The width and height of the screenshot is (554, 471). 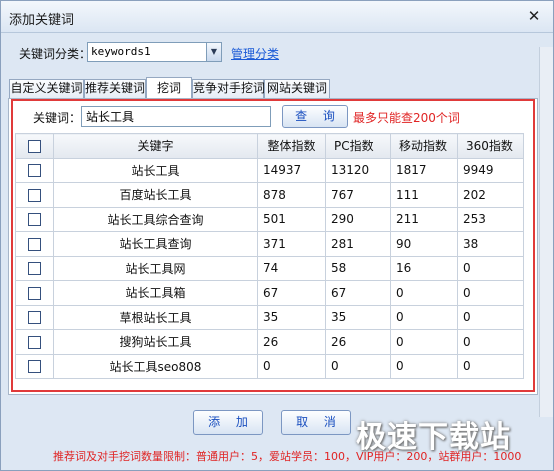 I want to click on table-row: 草根站长工具 35 35 0 0, so click(x=269, y=317).